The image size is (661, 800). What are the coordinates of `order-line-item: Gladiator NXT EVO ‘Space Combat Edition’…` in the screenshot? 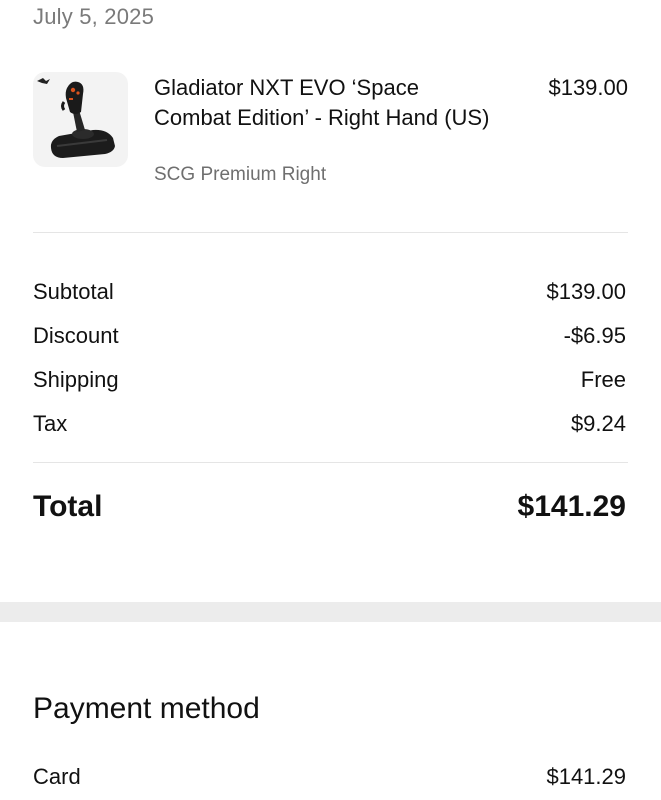 It's located at (330, 137).